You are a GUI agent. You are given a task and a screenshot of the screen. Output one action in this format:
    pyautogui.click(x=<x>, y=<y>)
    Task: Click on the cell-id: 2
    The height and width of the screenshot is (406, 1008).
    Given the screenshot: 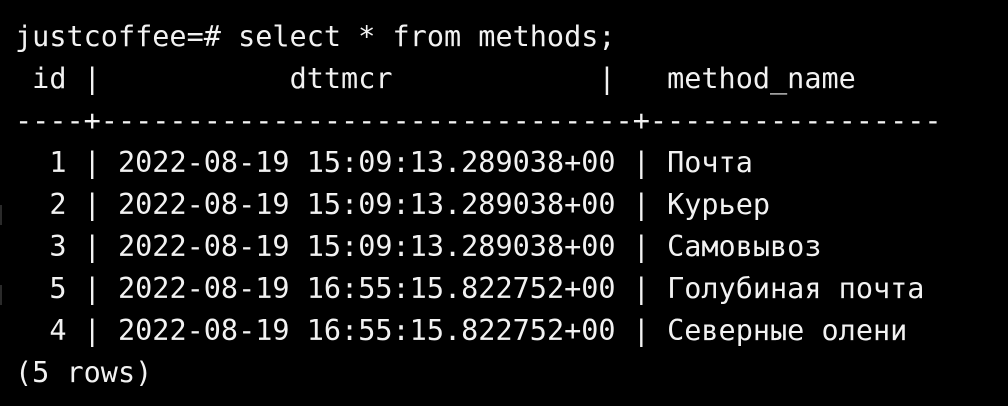 What is the action you would take?
    pyautogui.click(x=58, y=204)
    